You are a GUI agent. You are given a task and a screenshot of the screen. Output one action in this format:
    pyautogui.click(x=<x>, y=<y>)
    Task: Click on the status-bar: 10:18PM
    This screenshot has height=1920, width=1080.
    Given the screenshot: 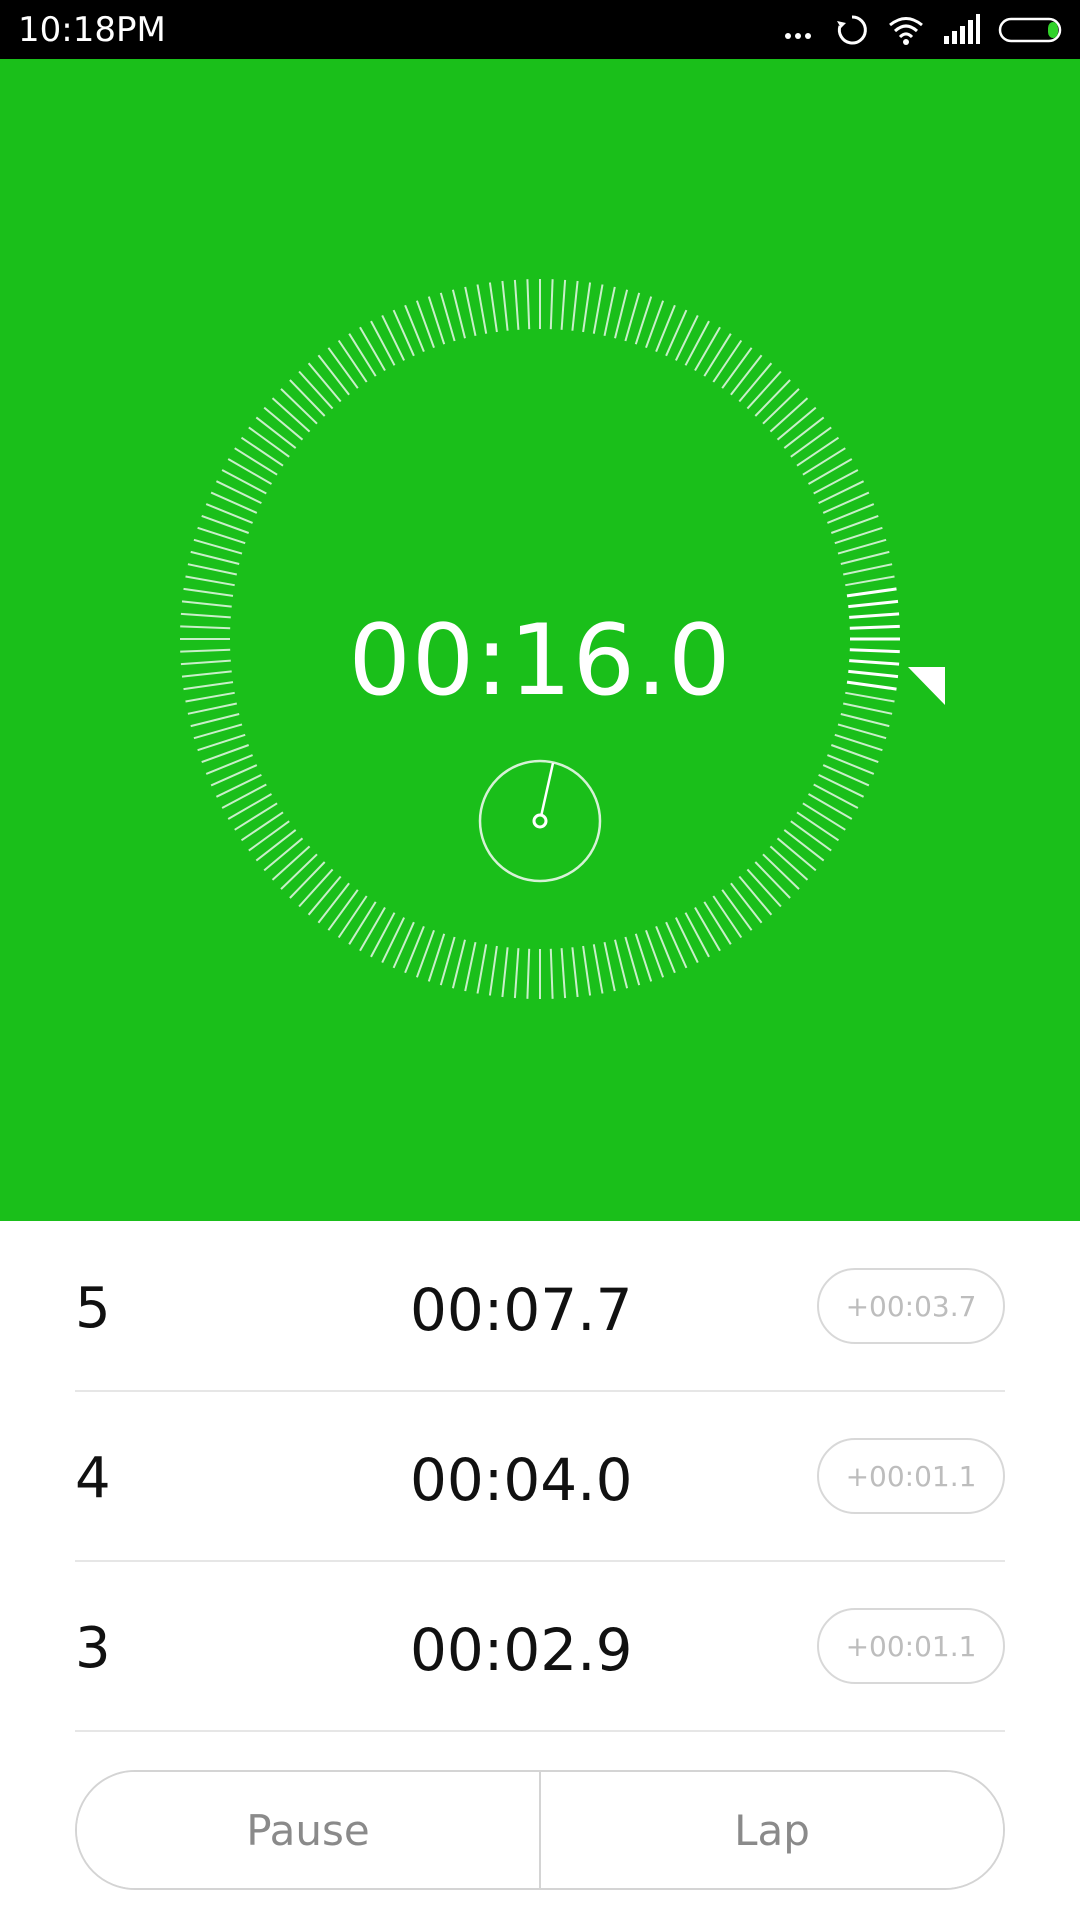 What is the action you would take?
    pyautogui.click(x=540, y=29)
    